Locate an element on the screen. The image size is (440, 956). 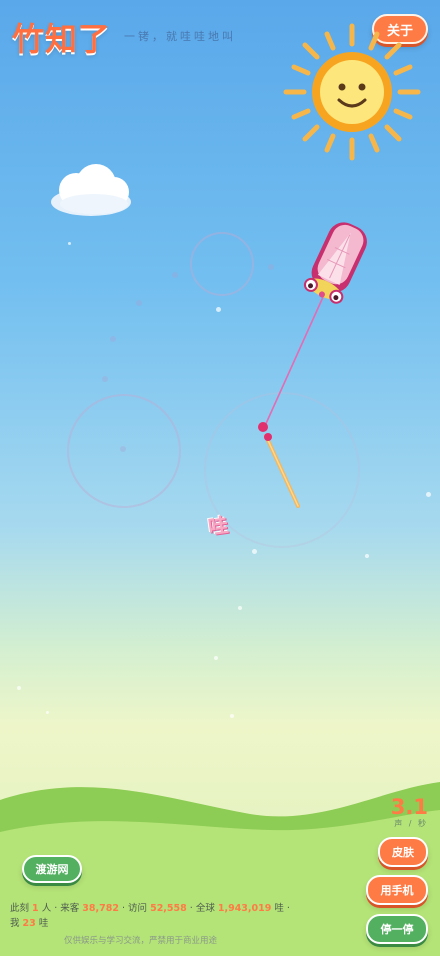
pause-button: 停一停 is located at coordinates (397, 929).